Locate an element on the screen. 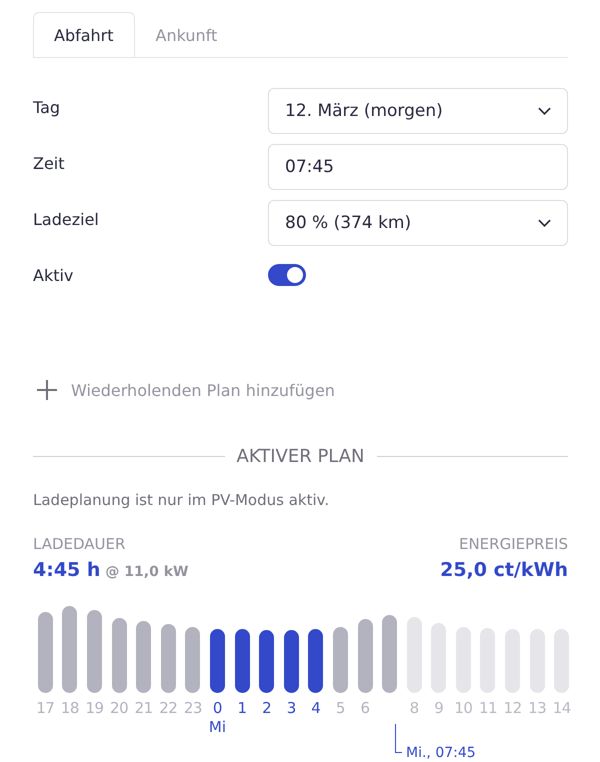 Image resolution: width=600 pixels, height=762 pixels. dropdown-field: 12. März (morgen) is located at coordinates (418, 111).